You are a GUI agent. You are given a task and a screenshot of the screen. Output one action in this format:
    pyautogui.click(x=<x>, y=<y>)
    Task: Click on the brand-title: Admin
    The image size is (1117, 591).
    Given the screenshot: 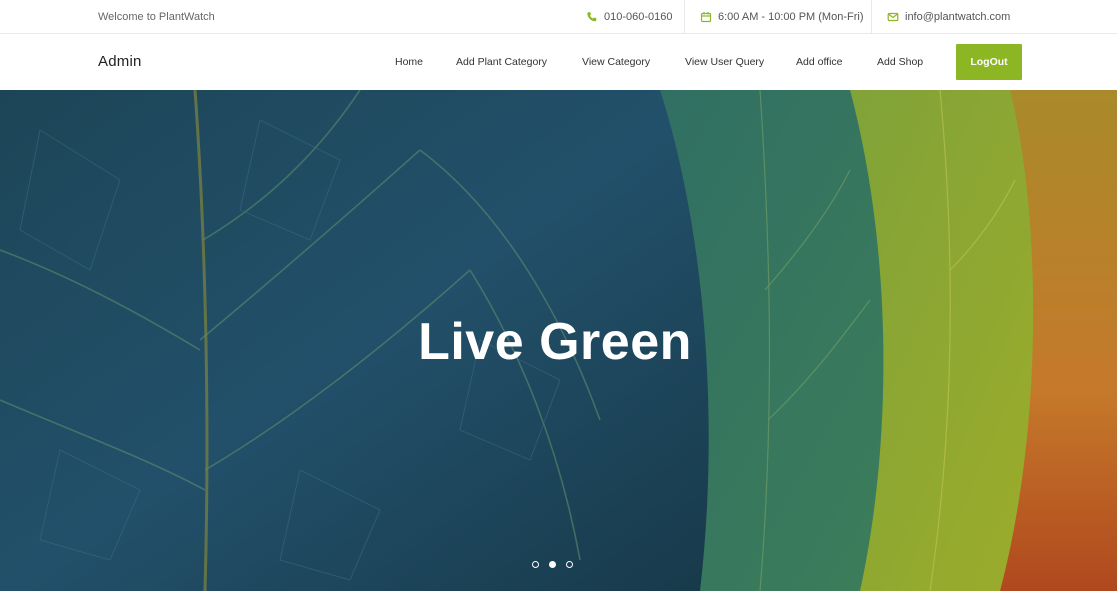 What is the action you would take?
    pyautogui.click(x=120, y=61)
    